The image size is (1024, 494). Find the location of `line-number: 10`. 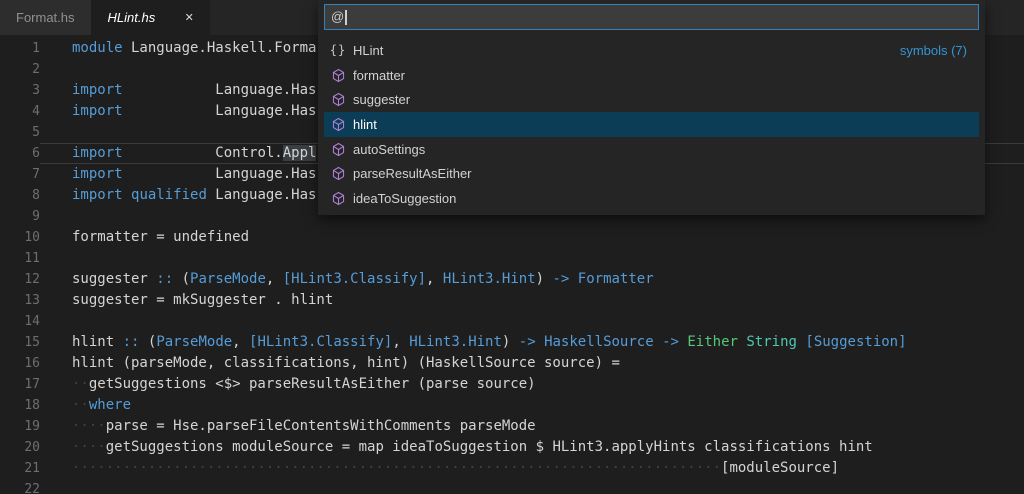

line-number: 10 is located at coordinates (32, 237).